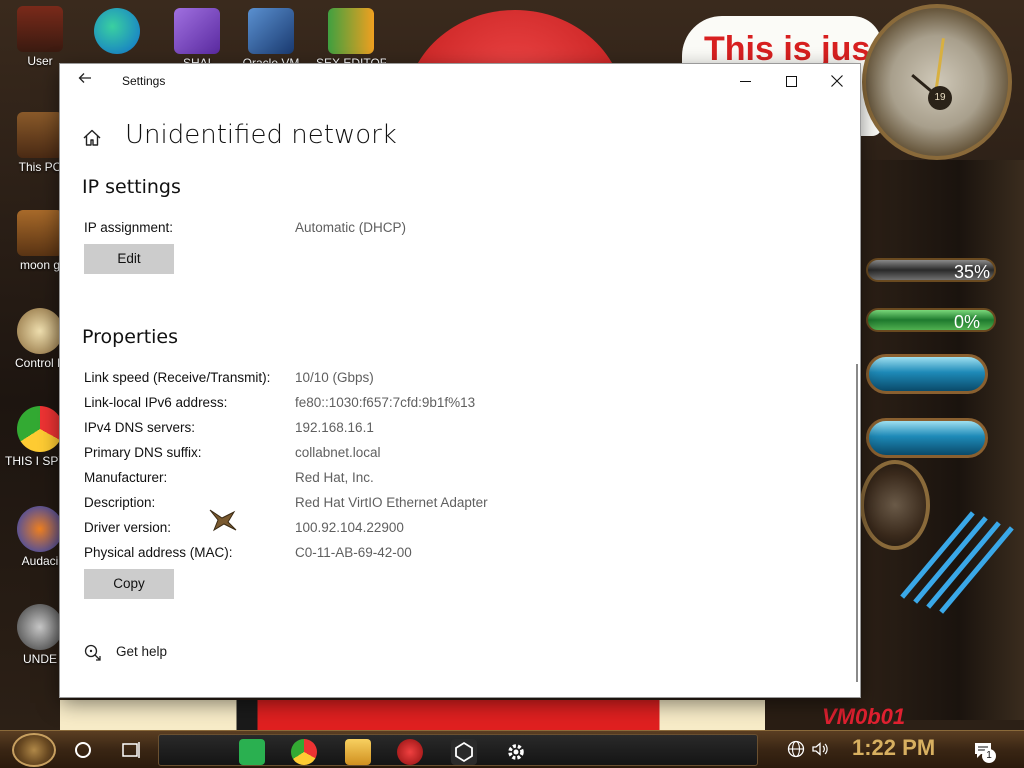 The height and width of the screenshot is (768, 1024). I want to click on computer-icon, so click(40, 135).